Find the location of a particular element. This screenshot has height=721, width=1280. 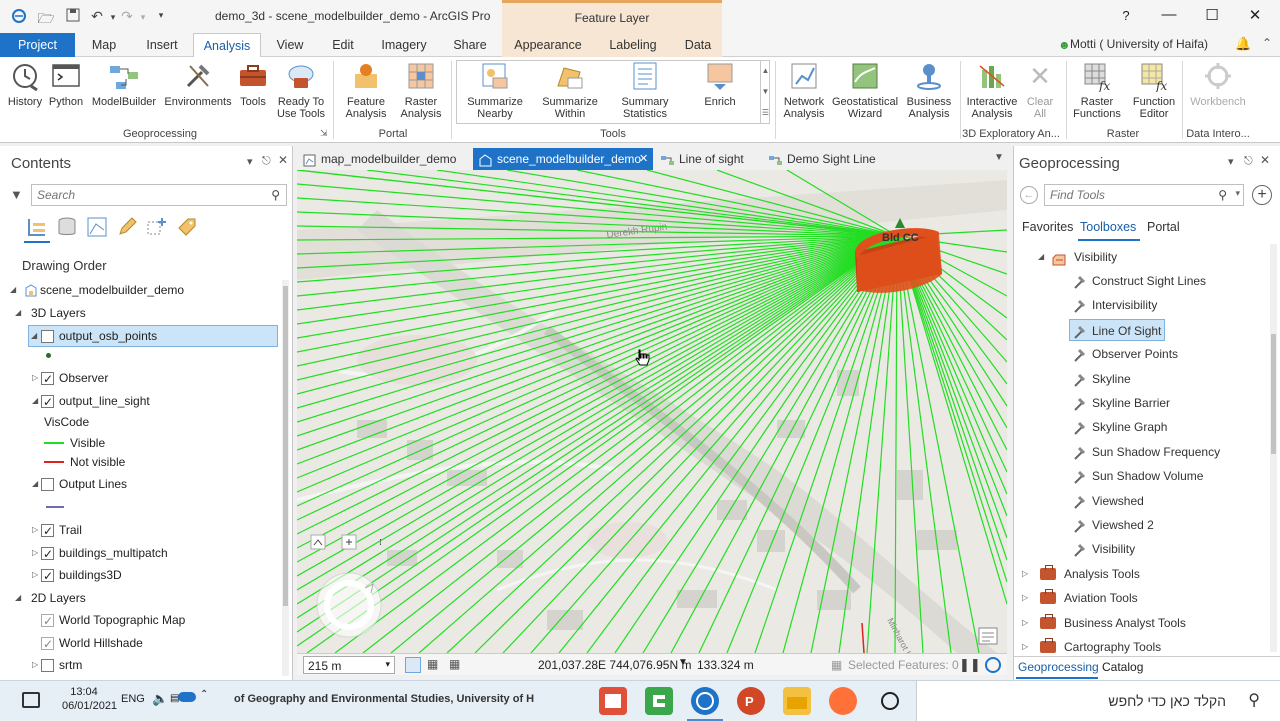

user-name: Motti ( University of Haifa) is located at coordinates (1139, 44).